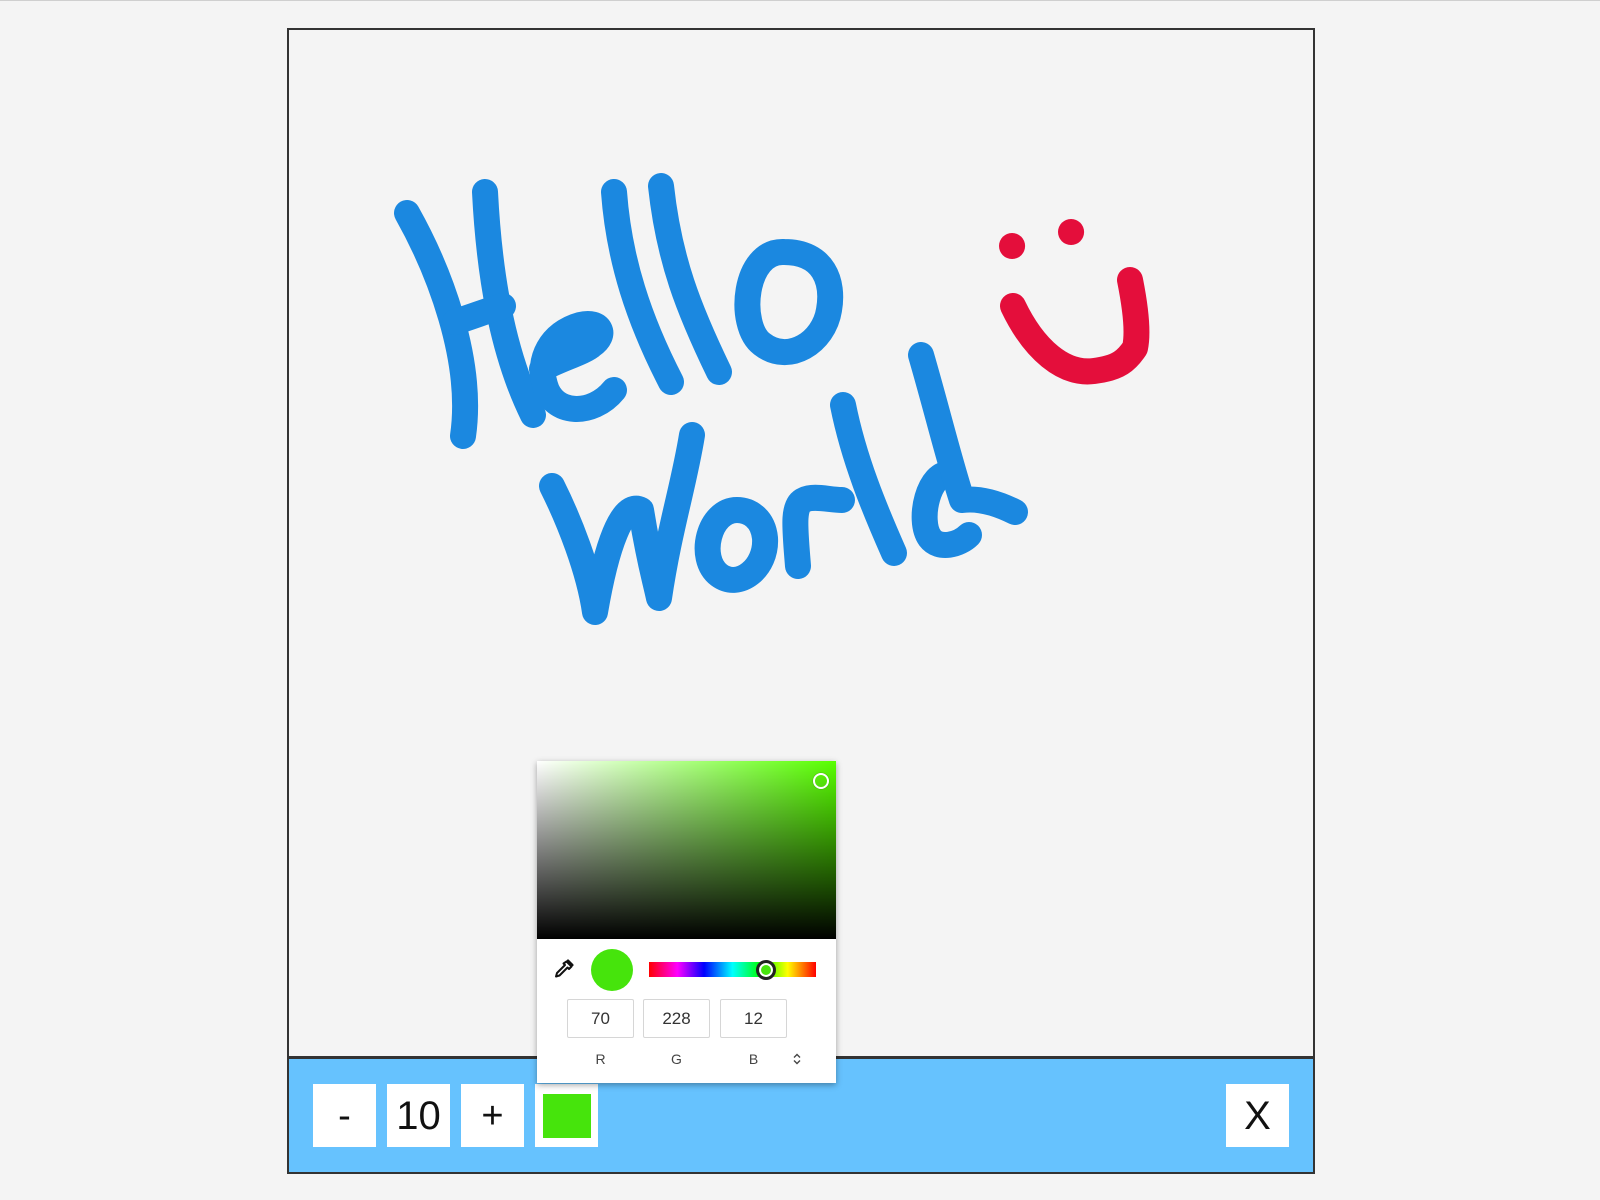 The image size is (1600, 1200). What do you see at coordinates (344, 1115) in the screenshot?
I see `decrease-brush-size-button: -` at bounding box center [344, 1115].